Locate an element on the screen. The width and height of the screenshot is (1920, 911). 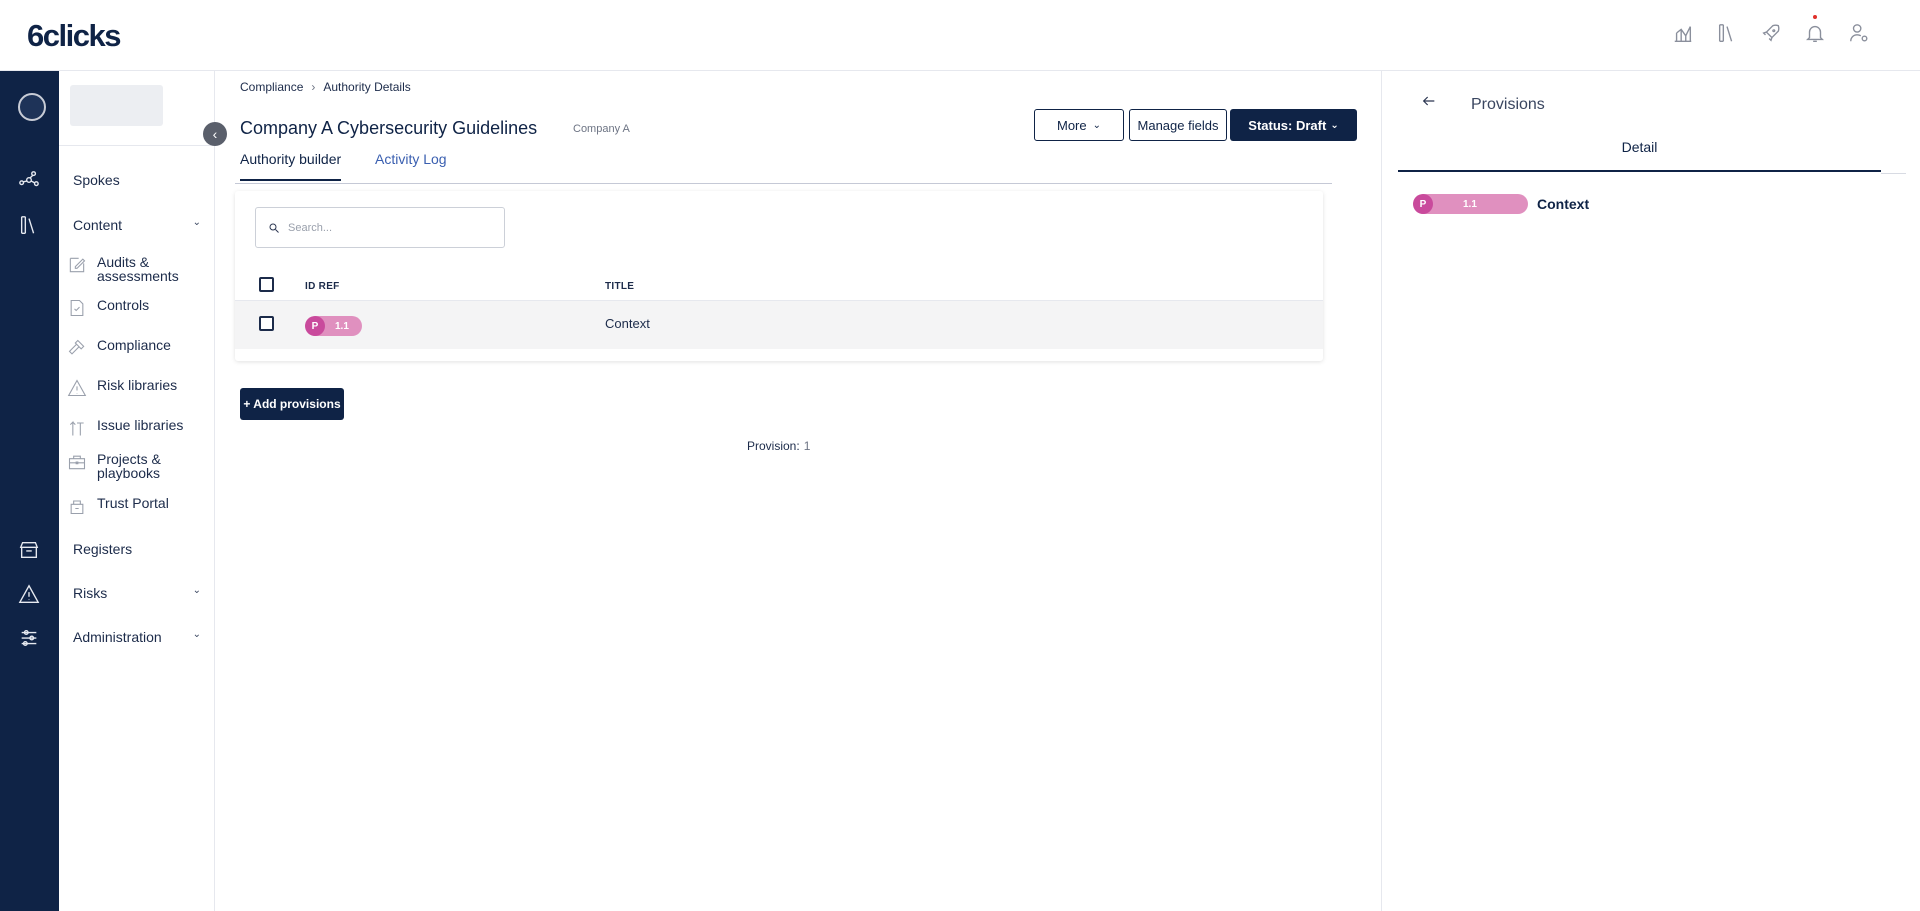
row-checkbox is located at coordinates (266, 323).